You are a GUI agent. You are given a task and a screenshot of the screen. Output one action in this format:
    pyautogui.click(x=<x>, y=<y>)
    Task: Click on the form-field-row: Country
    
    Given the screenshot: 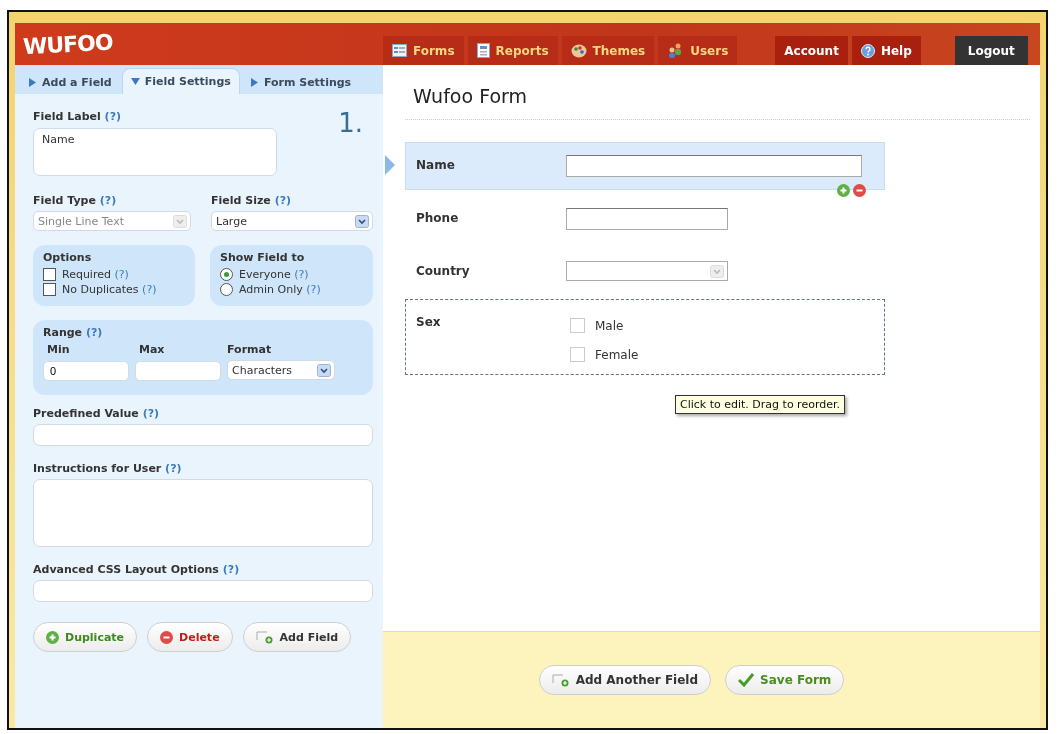 What is the action you would take?
    pyautogui.click(x=645, y=271)
    